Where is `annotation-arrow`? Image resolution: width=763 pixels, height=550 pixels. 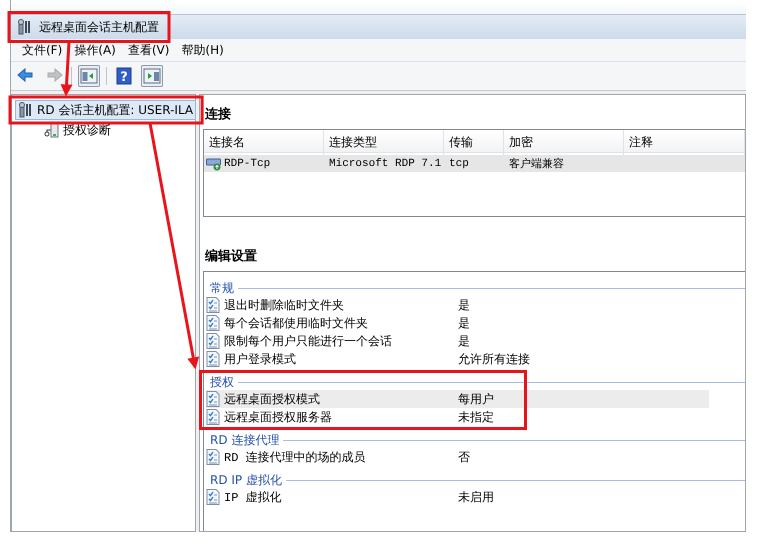 annotation-arrow is located at coordinates (66, 68).